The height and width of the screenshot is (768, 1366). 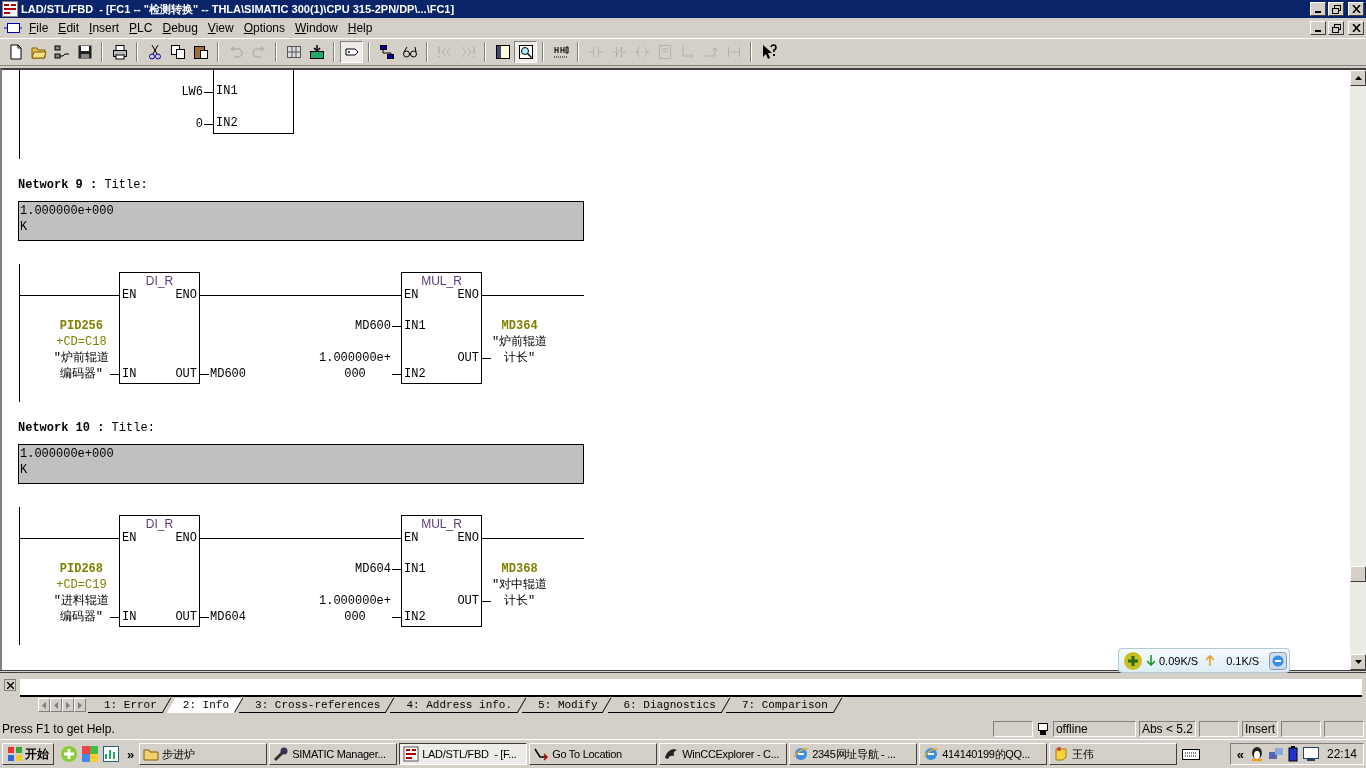 I want to click on menu-item: Window, so click(x=316, y=28).